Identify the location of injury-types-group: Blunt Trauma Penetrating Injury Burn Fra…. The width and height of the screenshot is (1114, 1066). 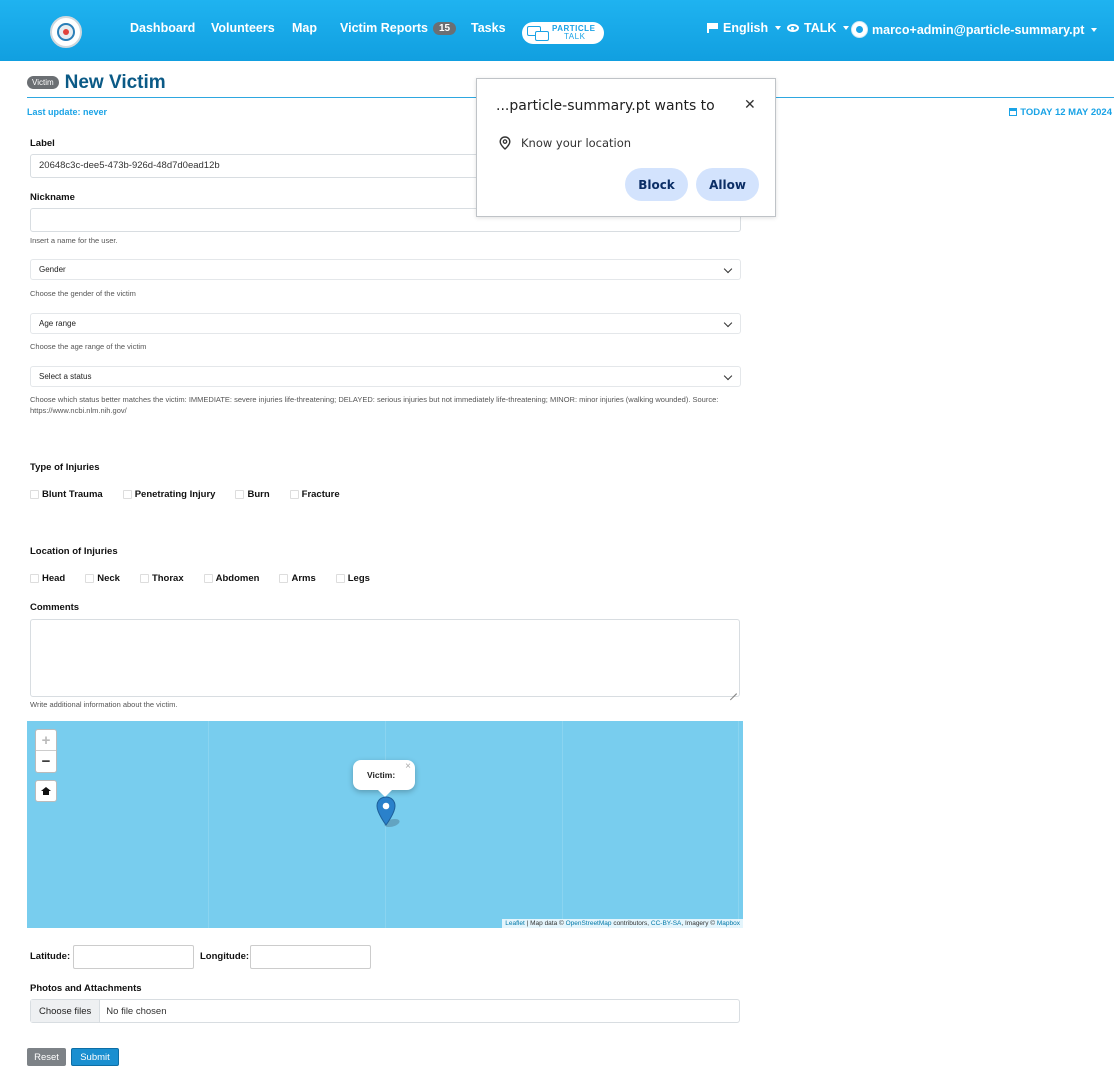
(195, 494).